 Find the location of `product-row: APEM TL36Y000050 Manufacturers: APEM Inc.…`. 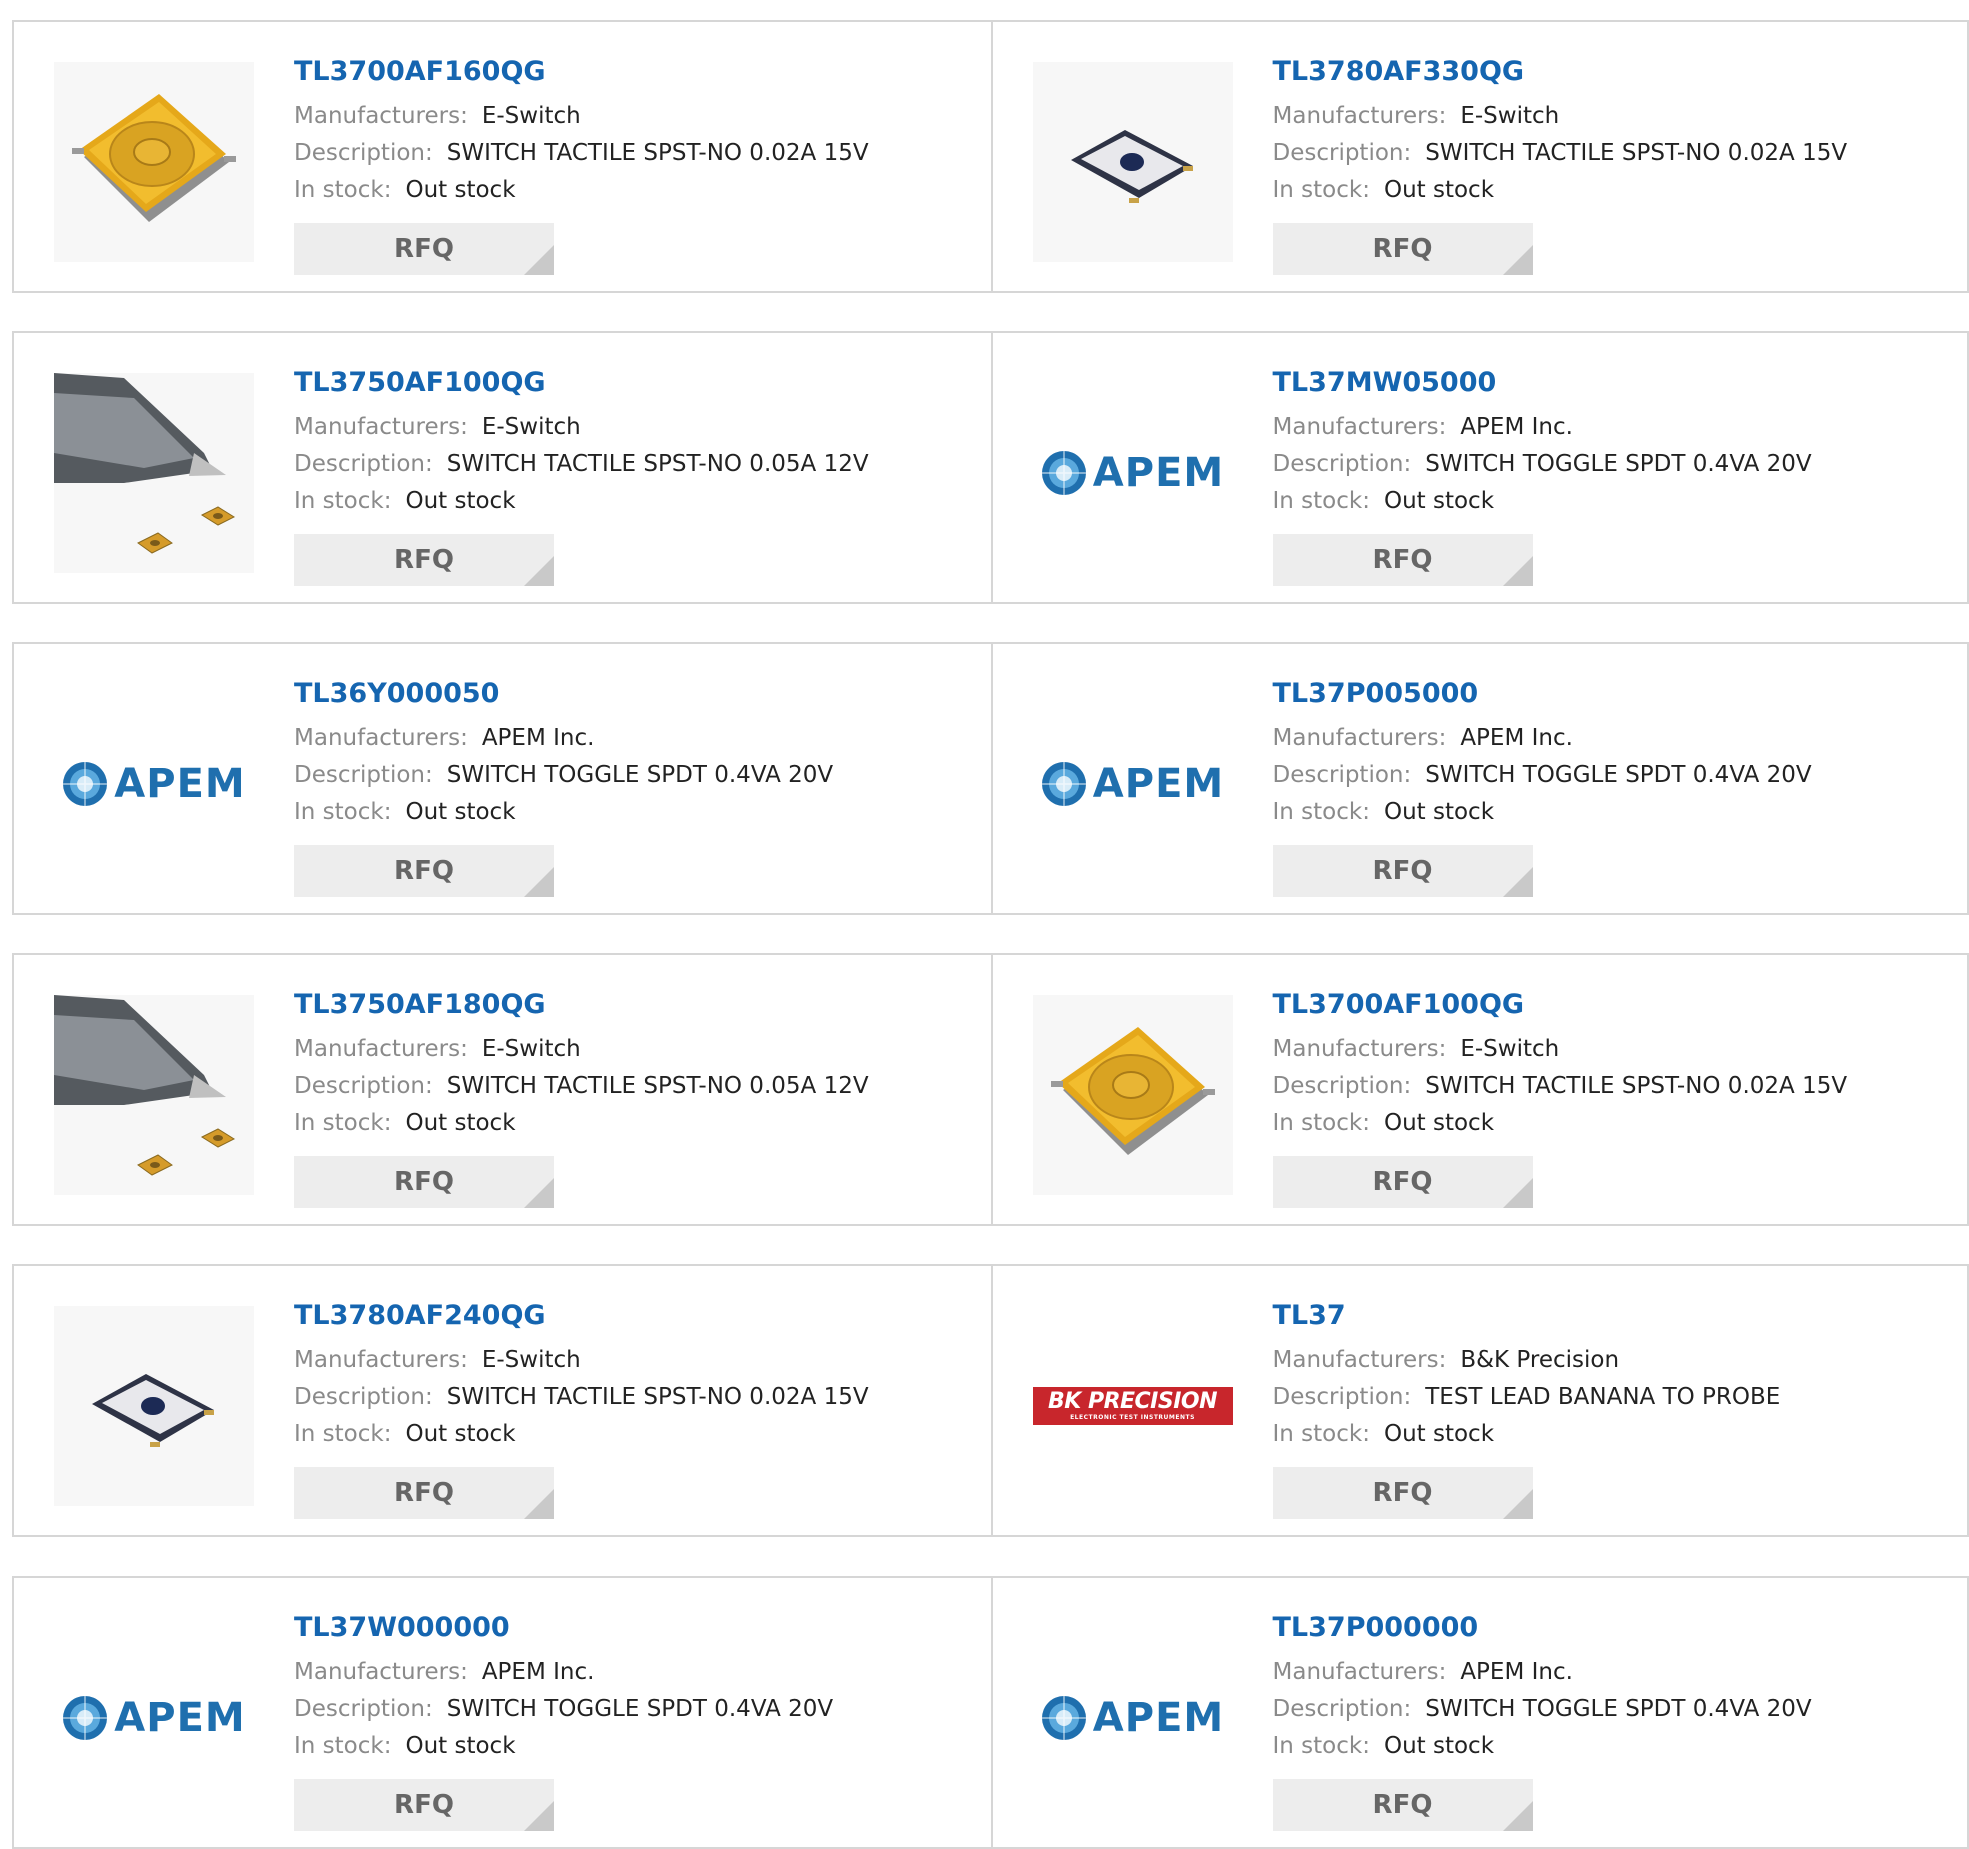

product-row: APEM TL36Y000050 Manufacturers: APEM Inc.… is located at coordinates (990, 778).